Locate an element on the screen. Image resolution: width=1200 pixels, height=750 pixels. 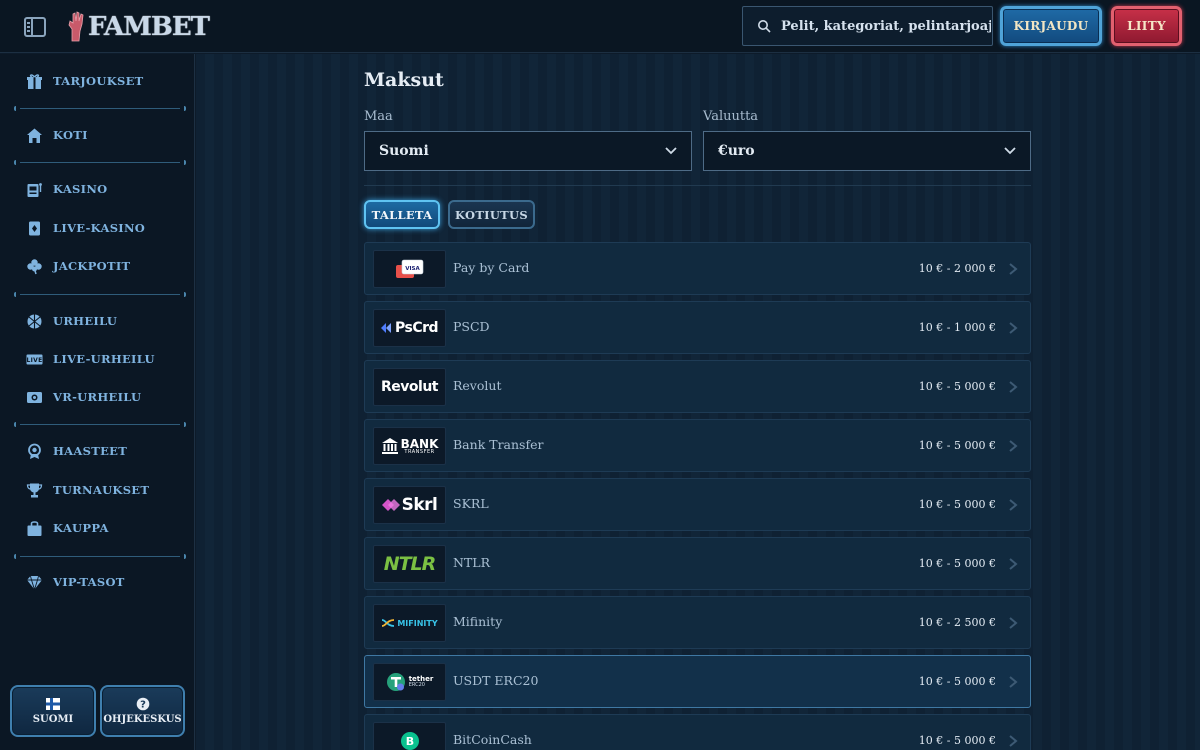
diamond-icon is located at coordinates (34, 583).